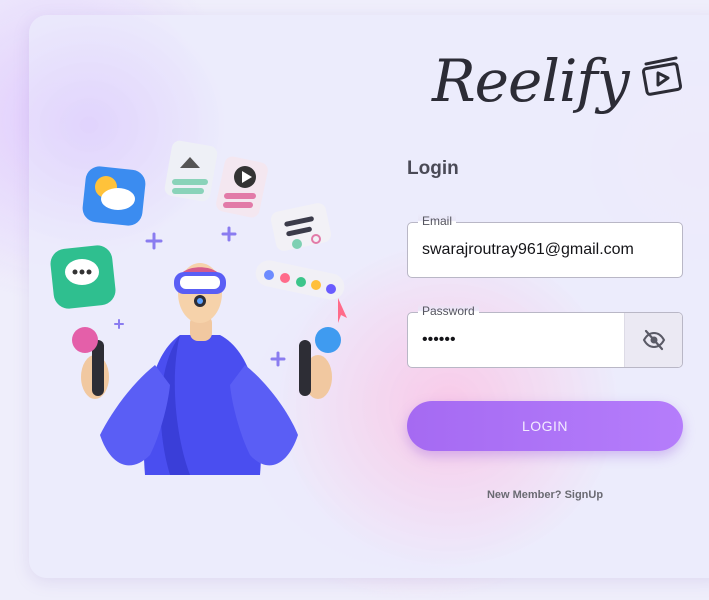  What do you see at coordinates (301, 291) in the screenshot?
I see `color-dots-card-icon` at bounding box center [301, 291].